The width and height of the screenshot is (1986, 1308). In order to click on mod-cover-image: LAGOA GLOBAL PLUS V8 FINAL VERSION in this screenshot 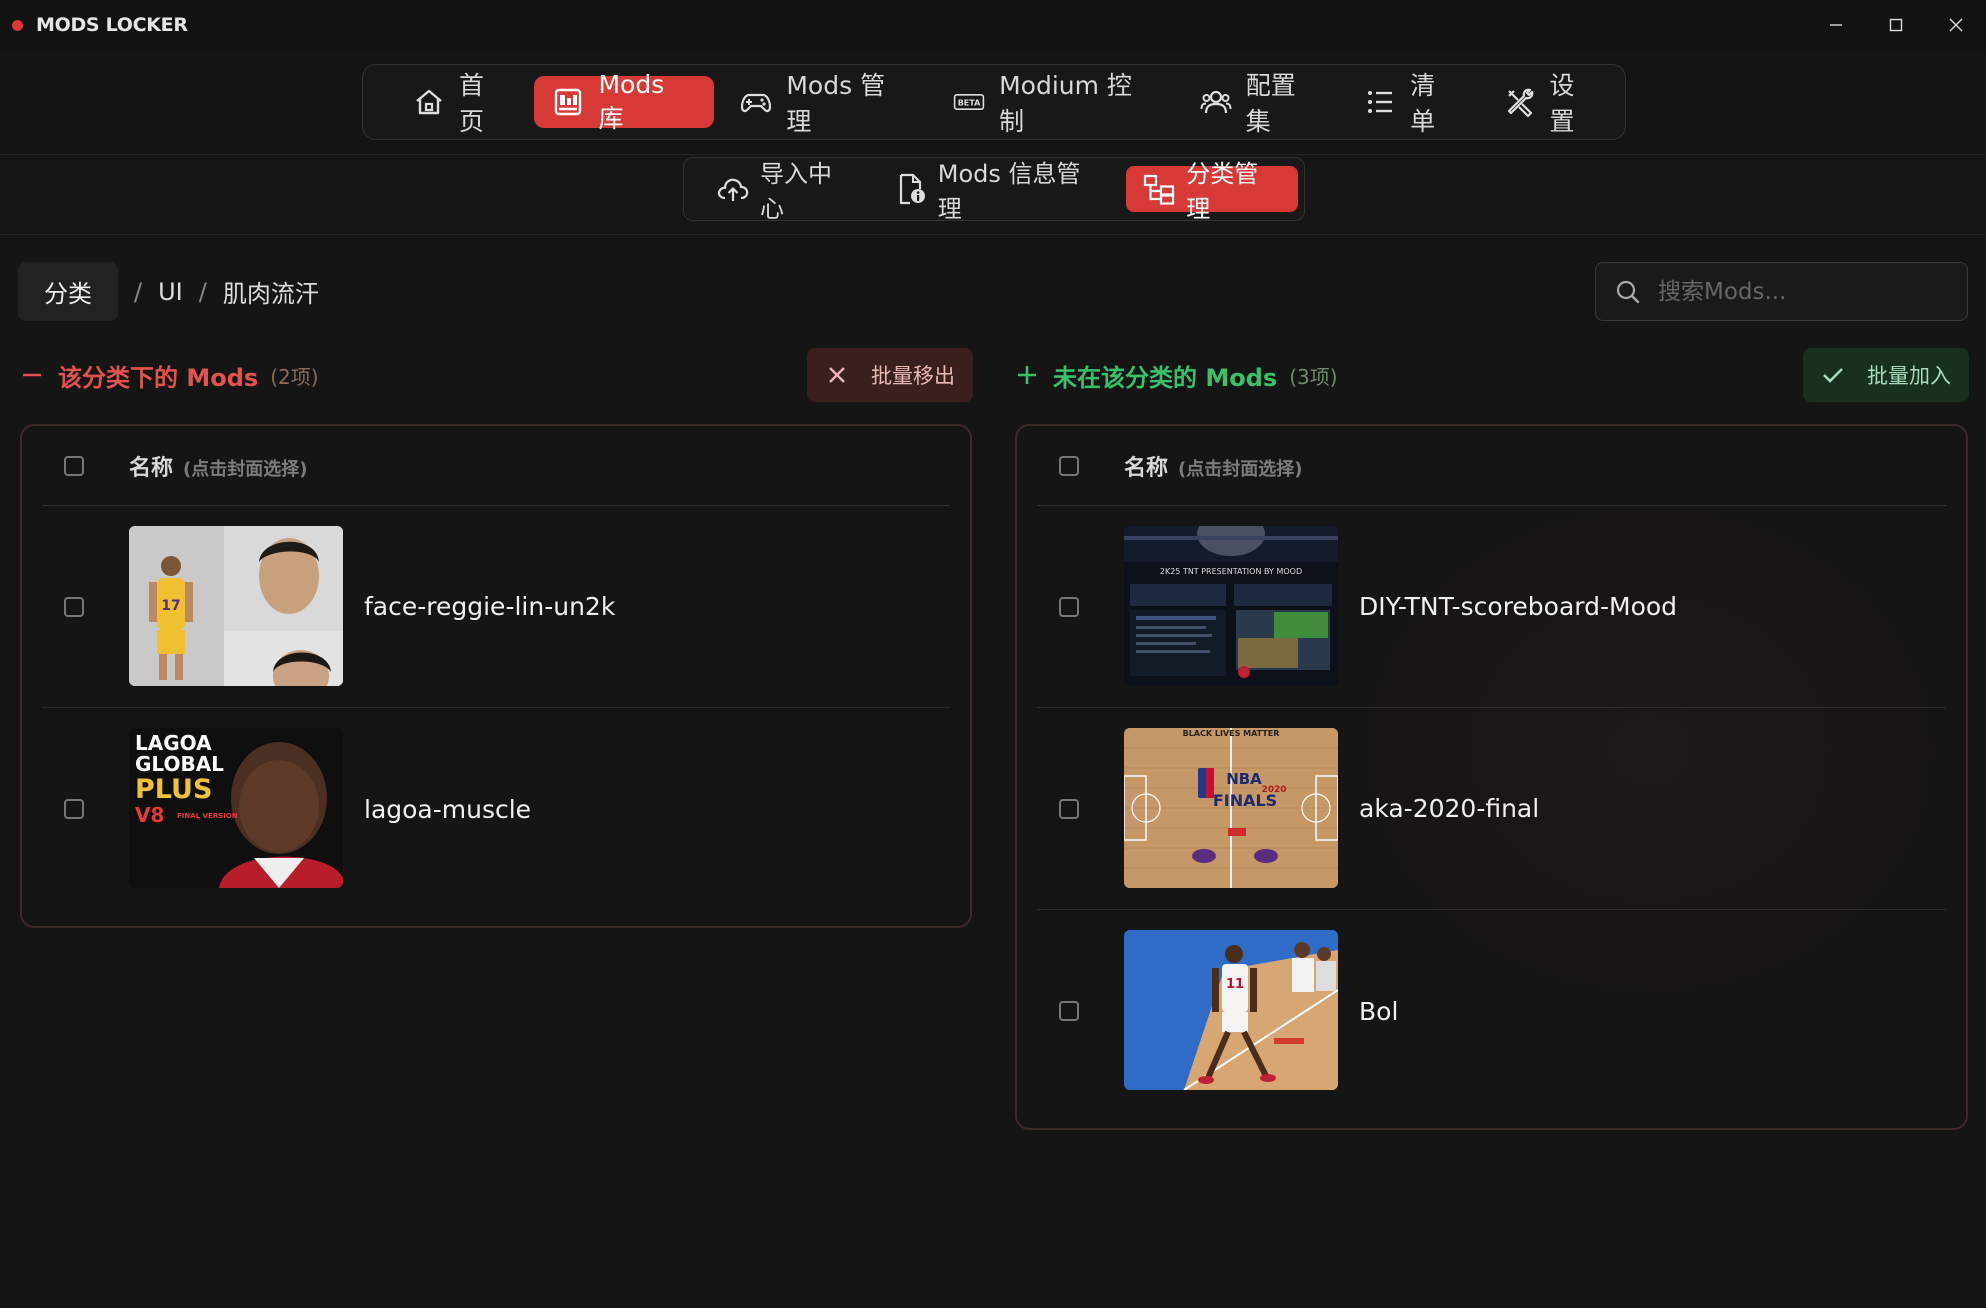, I will do `click(236, 808)`.